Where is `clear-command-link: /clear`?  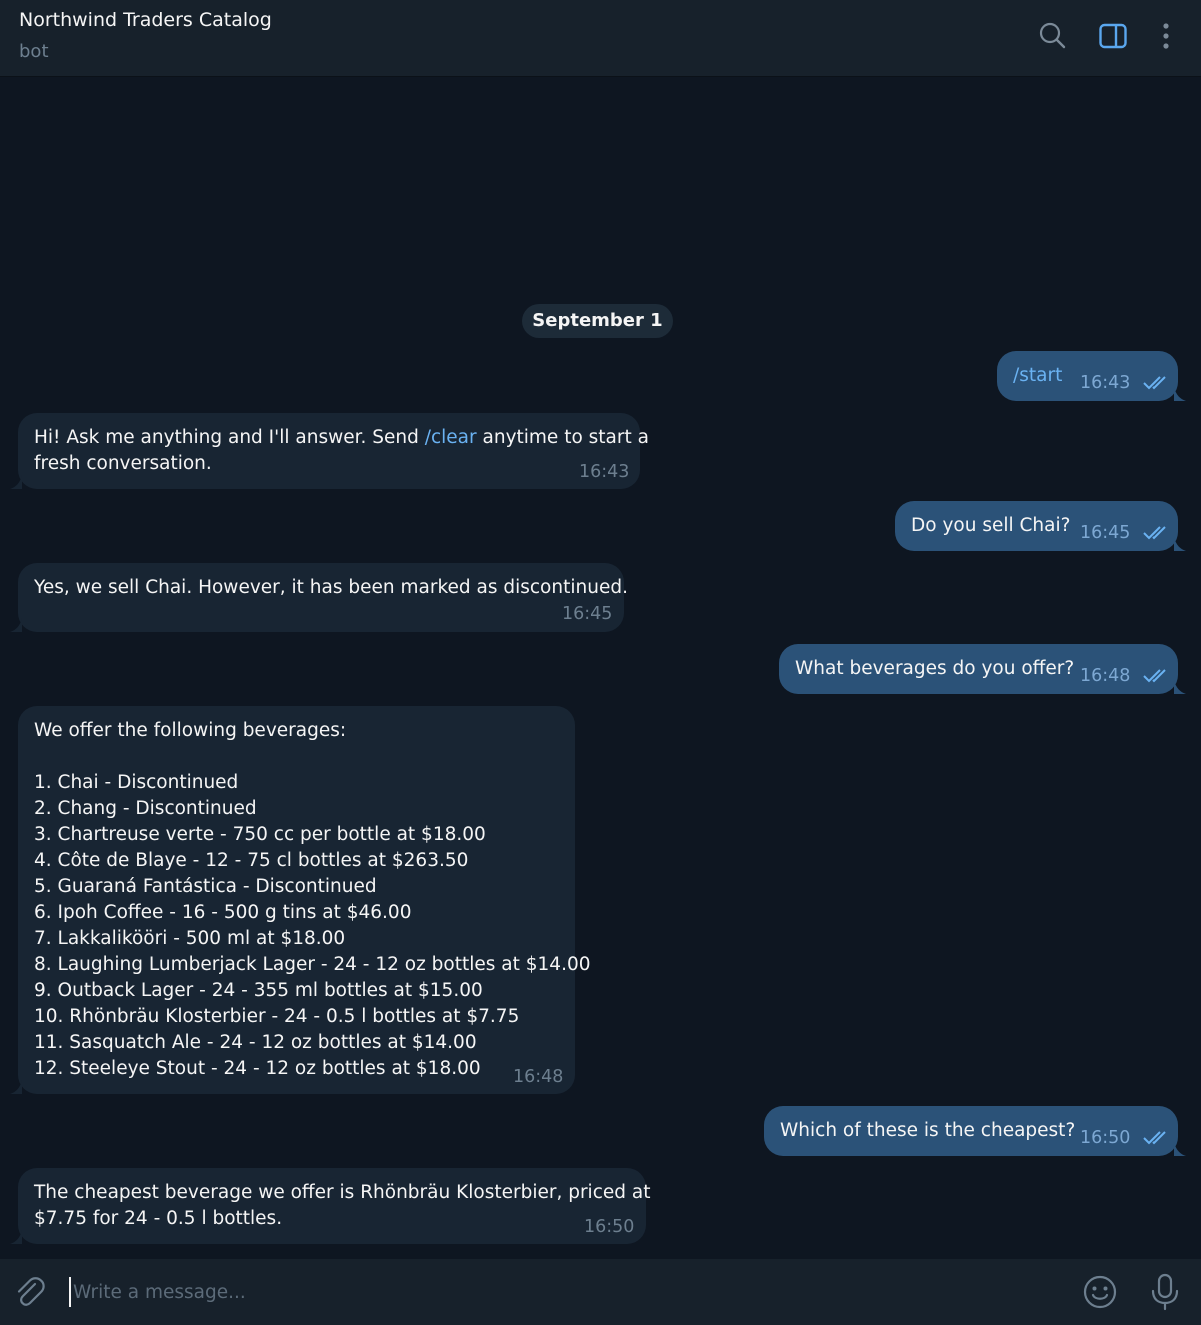
clear-command-link: /clear is located at coordinates (451, 437).